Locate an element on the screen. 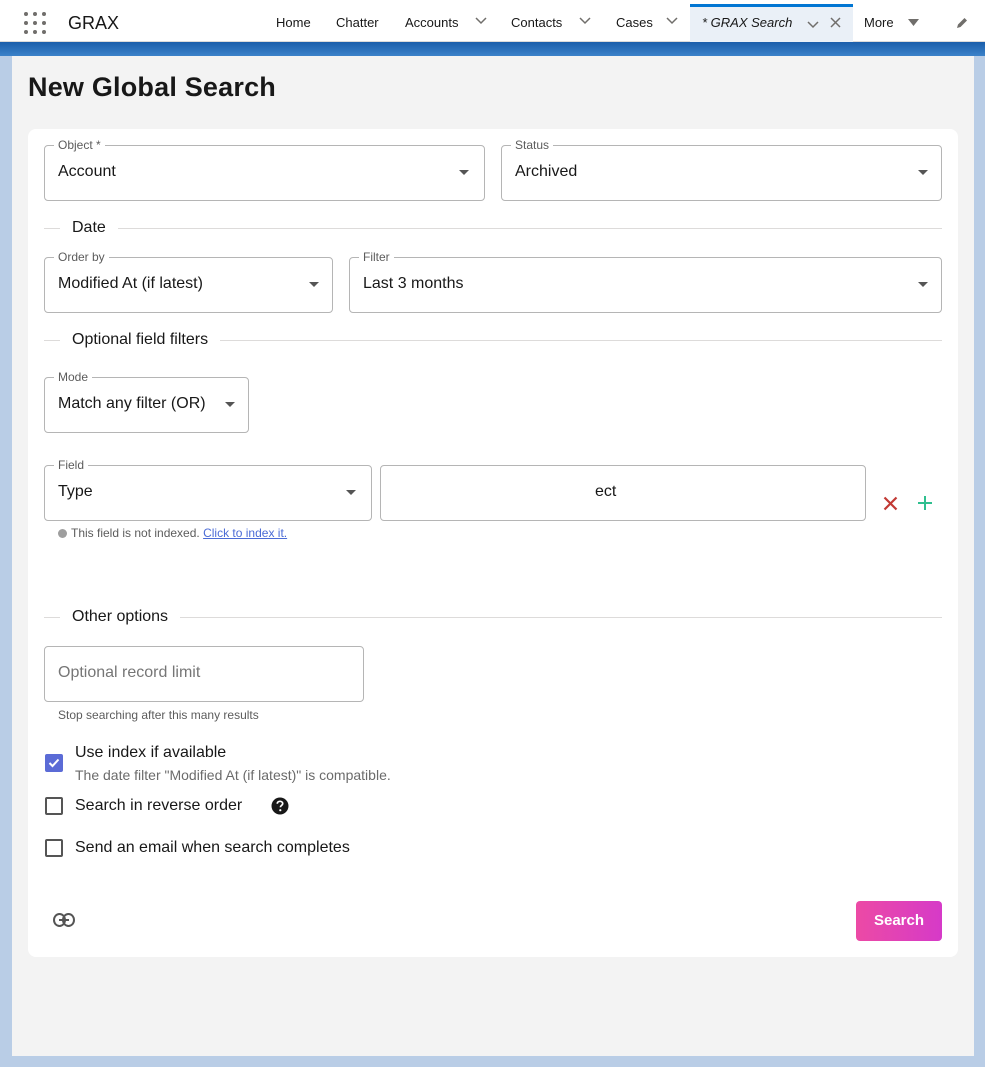  mode-value: Match any filter (OR) is located at coordinates (132, 403).